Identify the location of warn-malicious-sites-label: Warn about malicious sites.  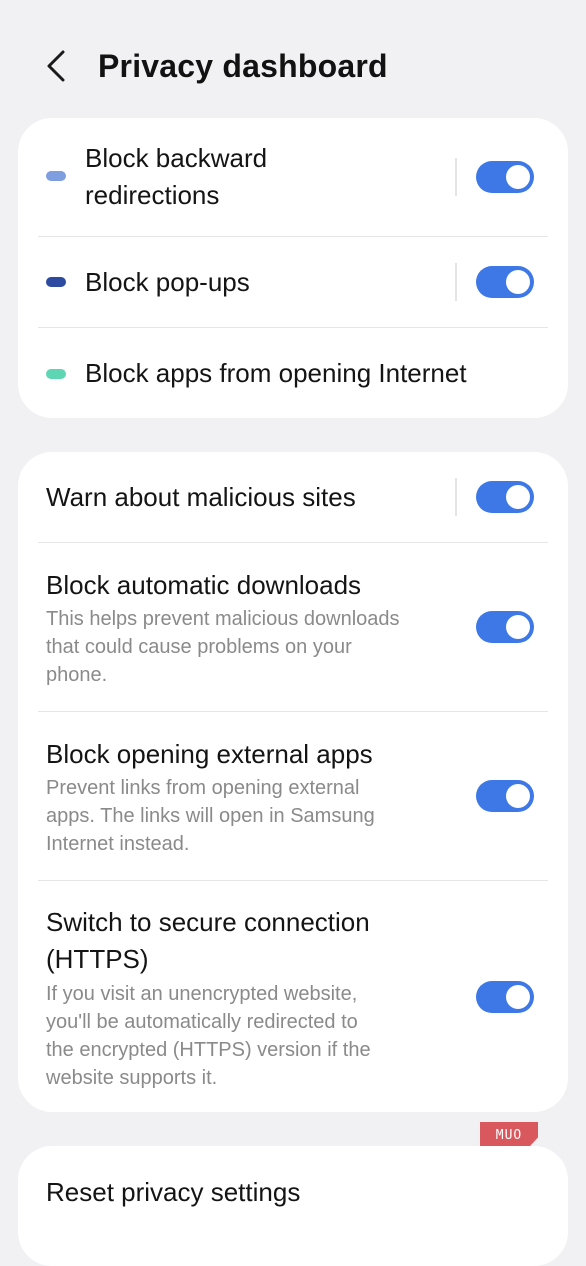
(201, 497).